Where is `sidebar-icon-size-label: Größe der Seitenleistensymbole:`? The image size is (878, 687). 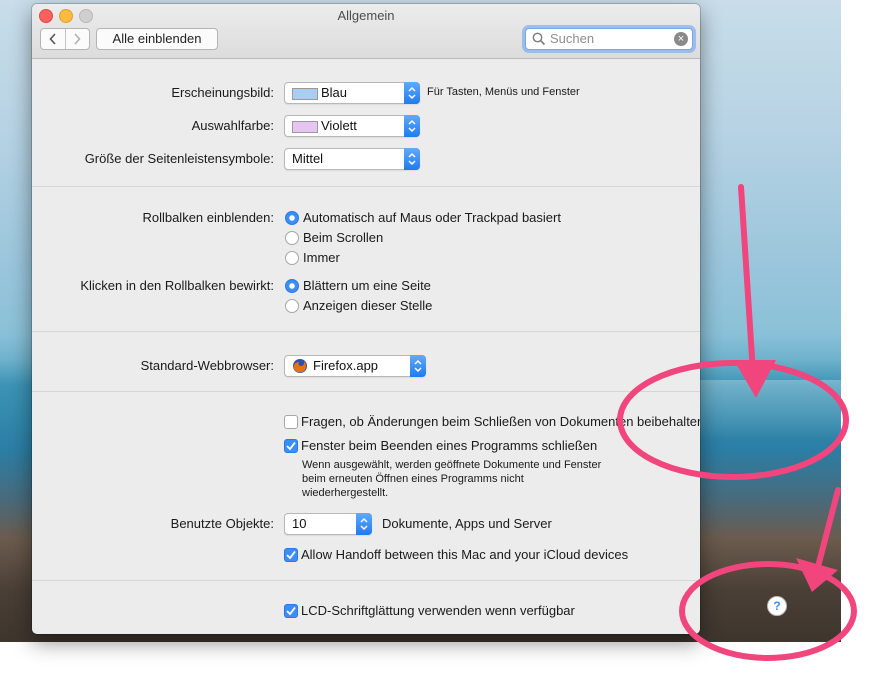
sidebar-icon-size-label: Größe der Seitenleistensymbole: is located at coordinates (179, 158).